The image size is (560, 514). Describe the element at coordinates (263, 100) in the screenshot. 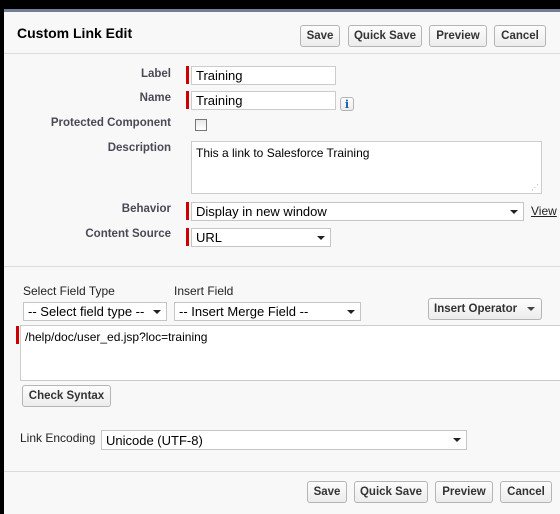

I see `name-input: Training` at that location.